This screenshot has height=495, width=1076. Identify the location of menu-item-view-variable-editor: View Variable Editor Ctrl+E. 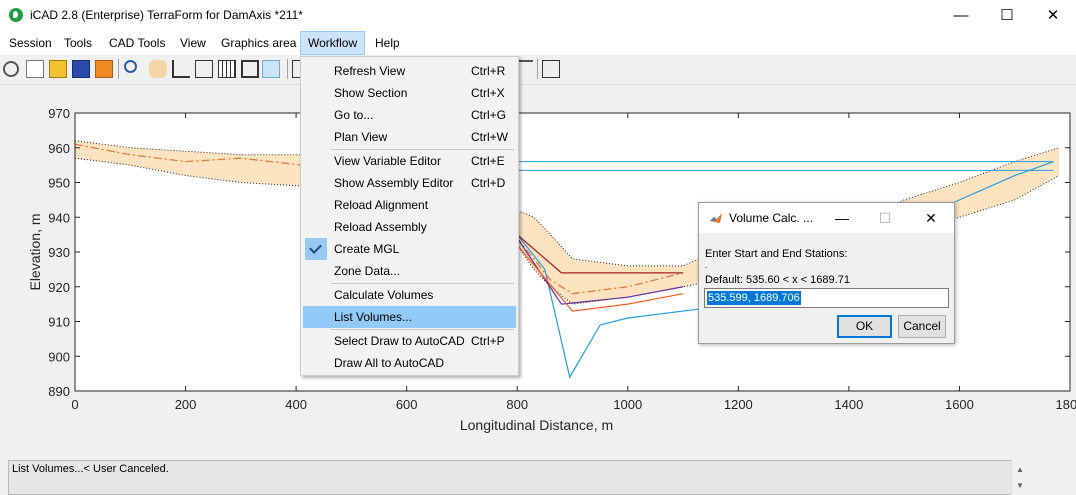
(409, 161).